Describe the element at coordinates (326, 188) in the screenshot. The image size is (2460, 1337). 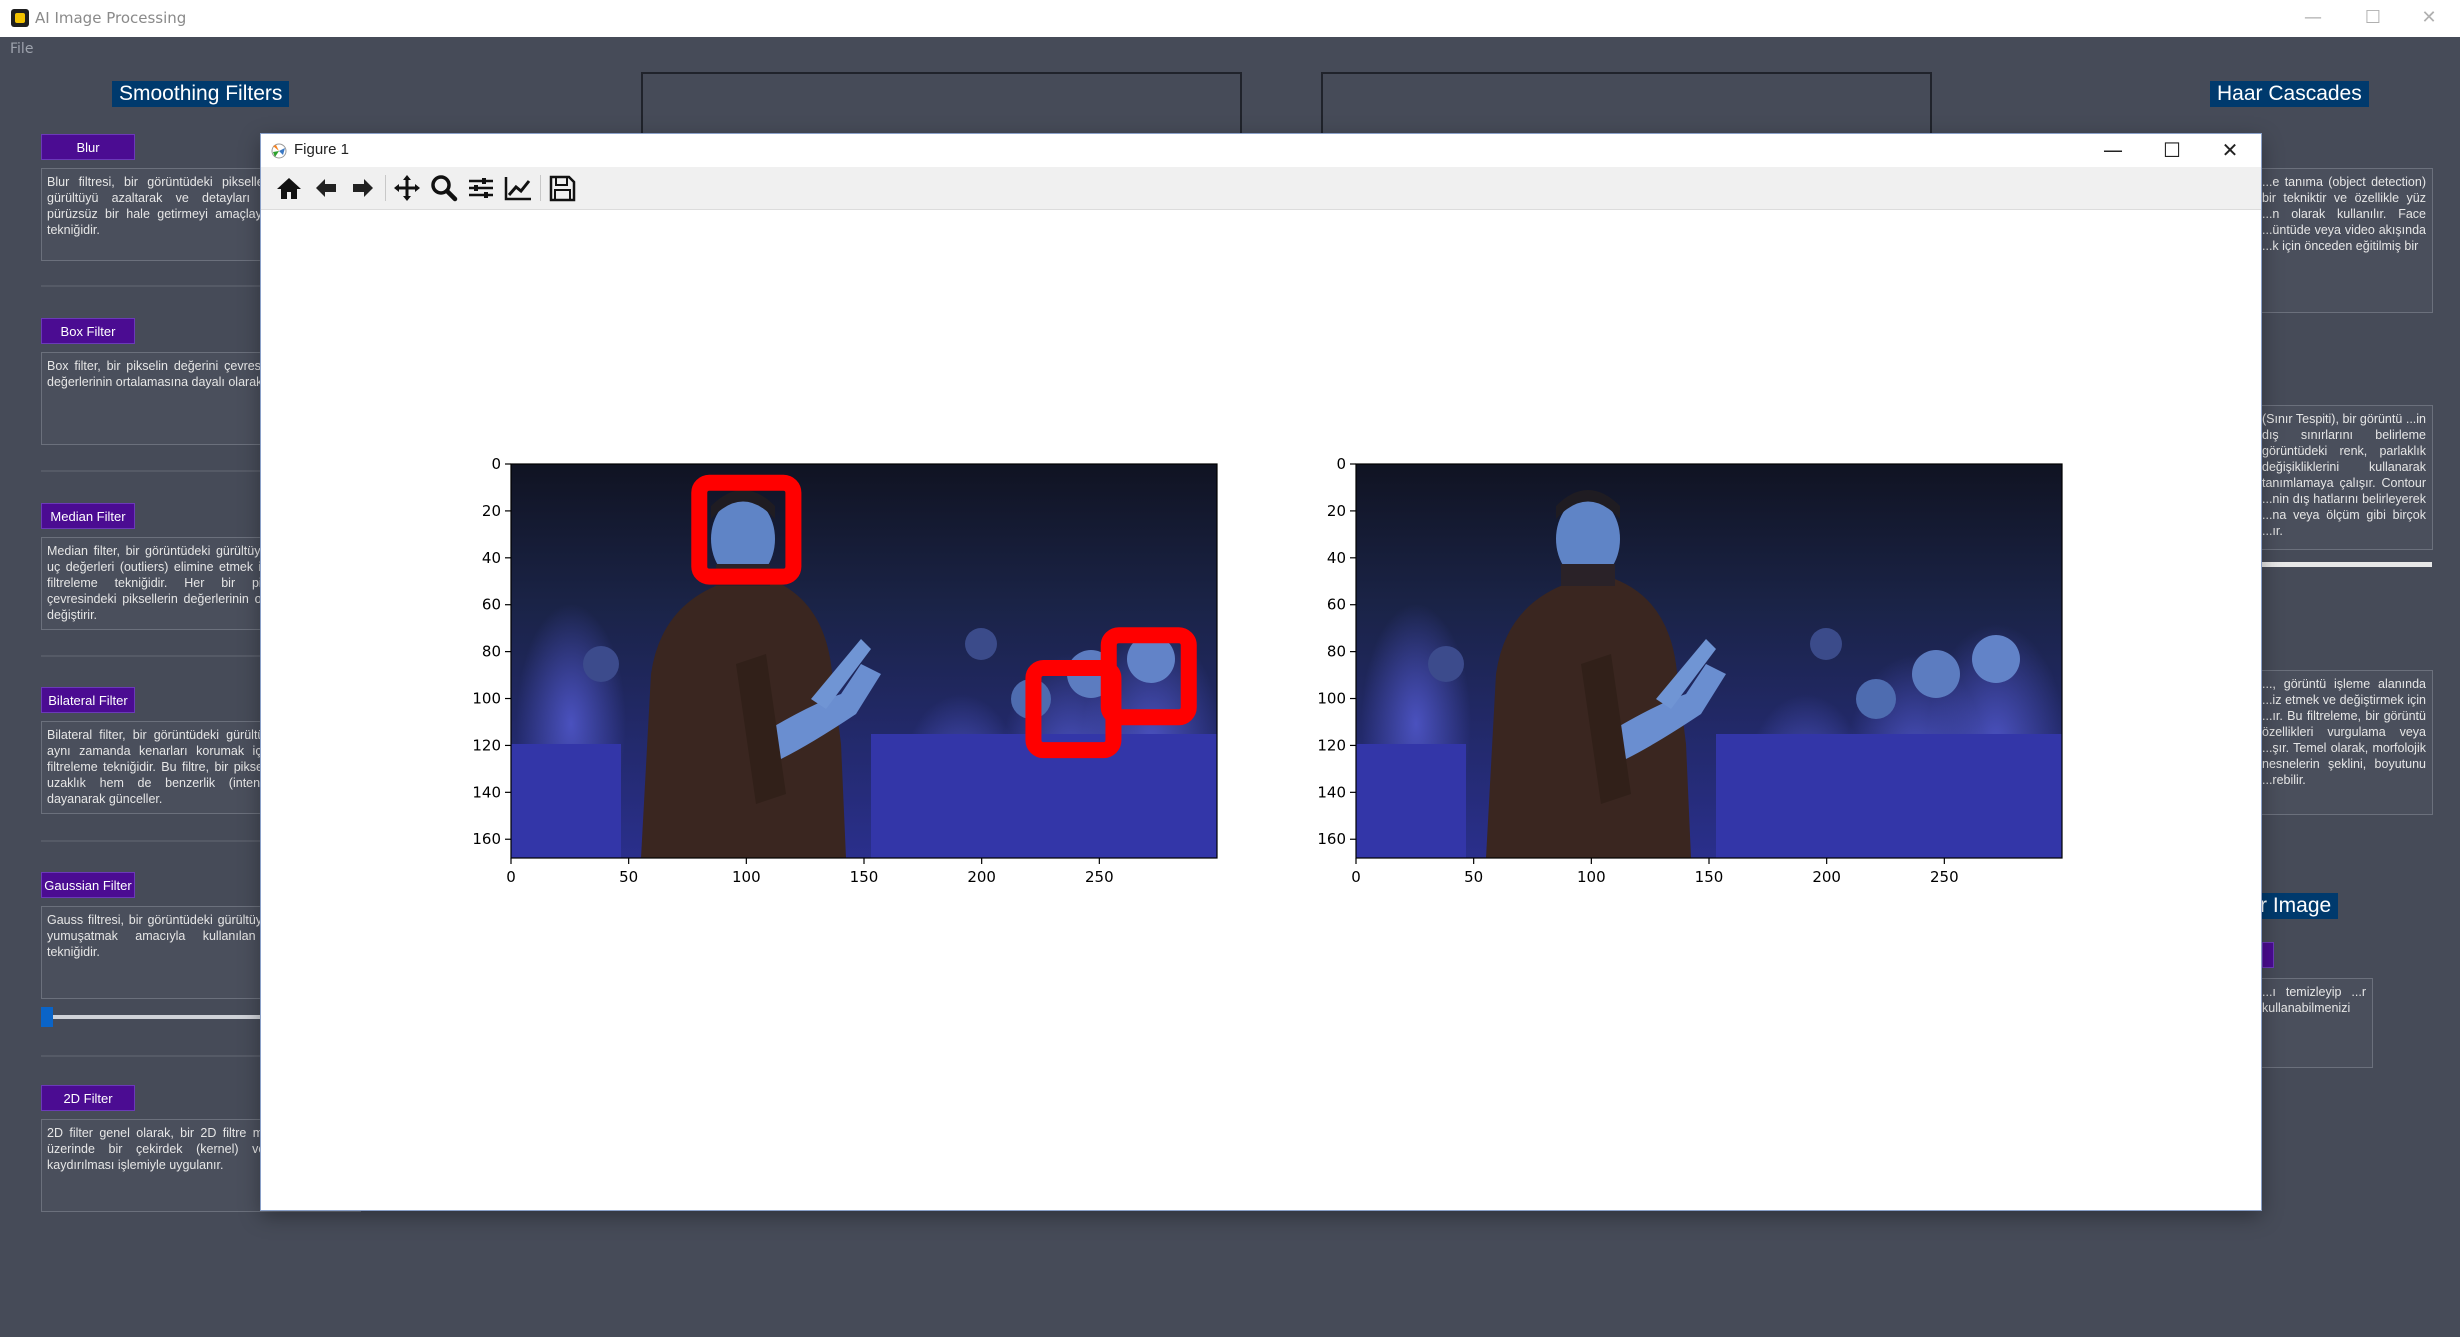
I see `back-icon` at that location.